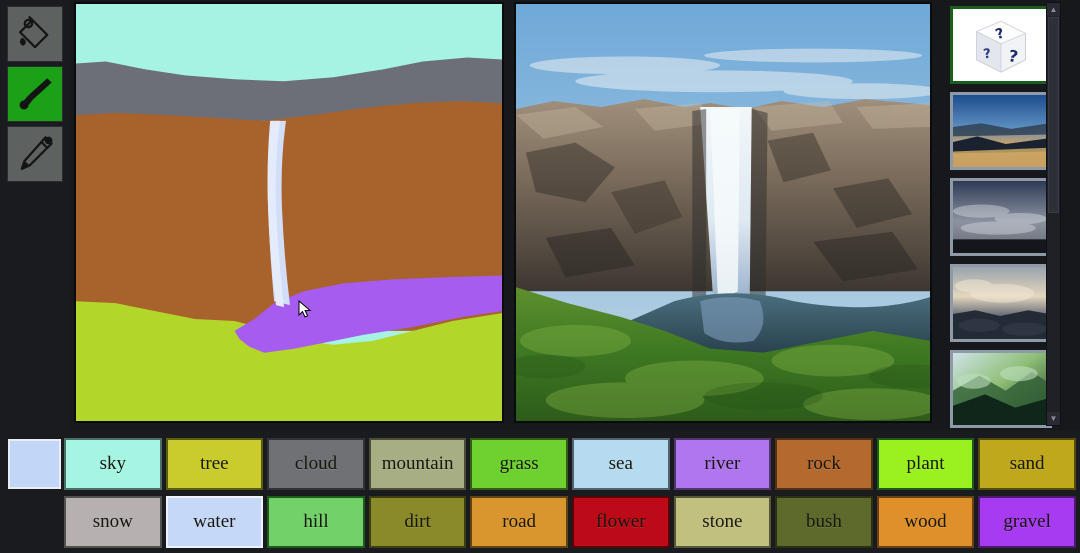 This screenshot has height=553, width=1080. I want to click on palette-swatch-label: stone, so click(722, 521).